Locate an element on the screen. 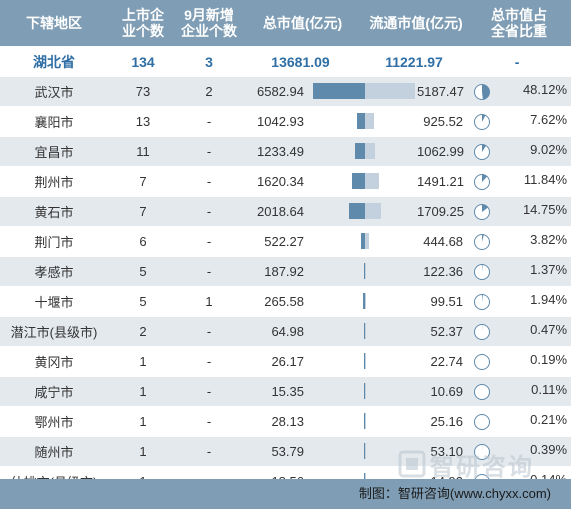  region-cell: 荆门市 is located at coordinates (54, 241).